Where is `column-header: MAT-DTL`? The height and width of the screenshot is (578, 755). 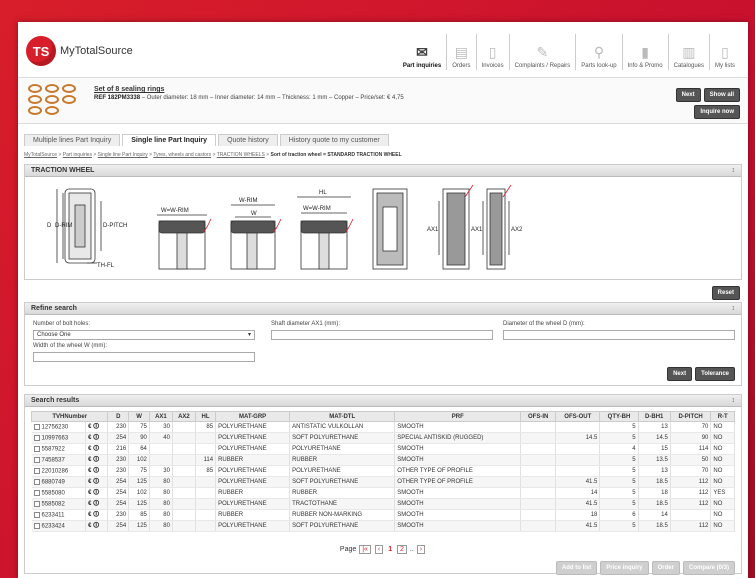 column-header: MAT-DTL is located at coordinates (342, 416).